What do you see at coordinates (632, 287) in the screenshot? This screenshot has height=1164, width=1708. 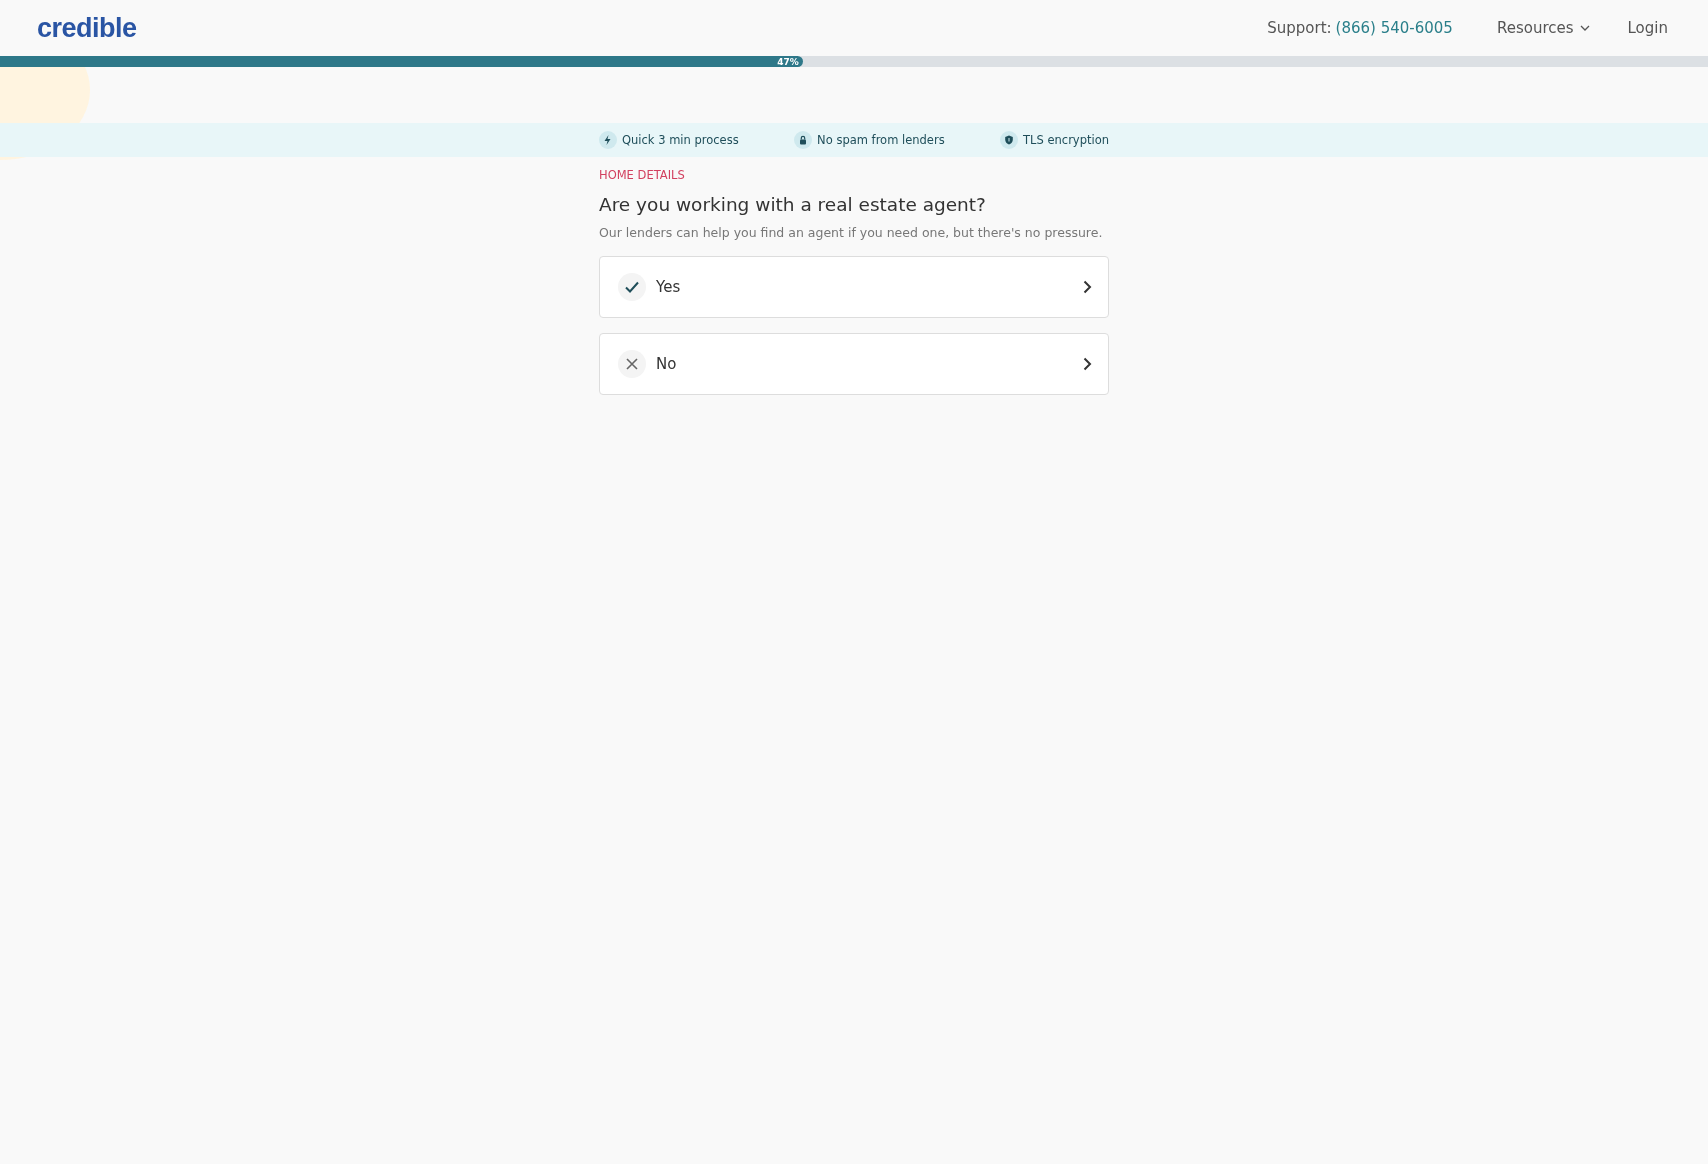 I see `checkmark-icon` at bounding box center [632, 287].